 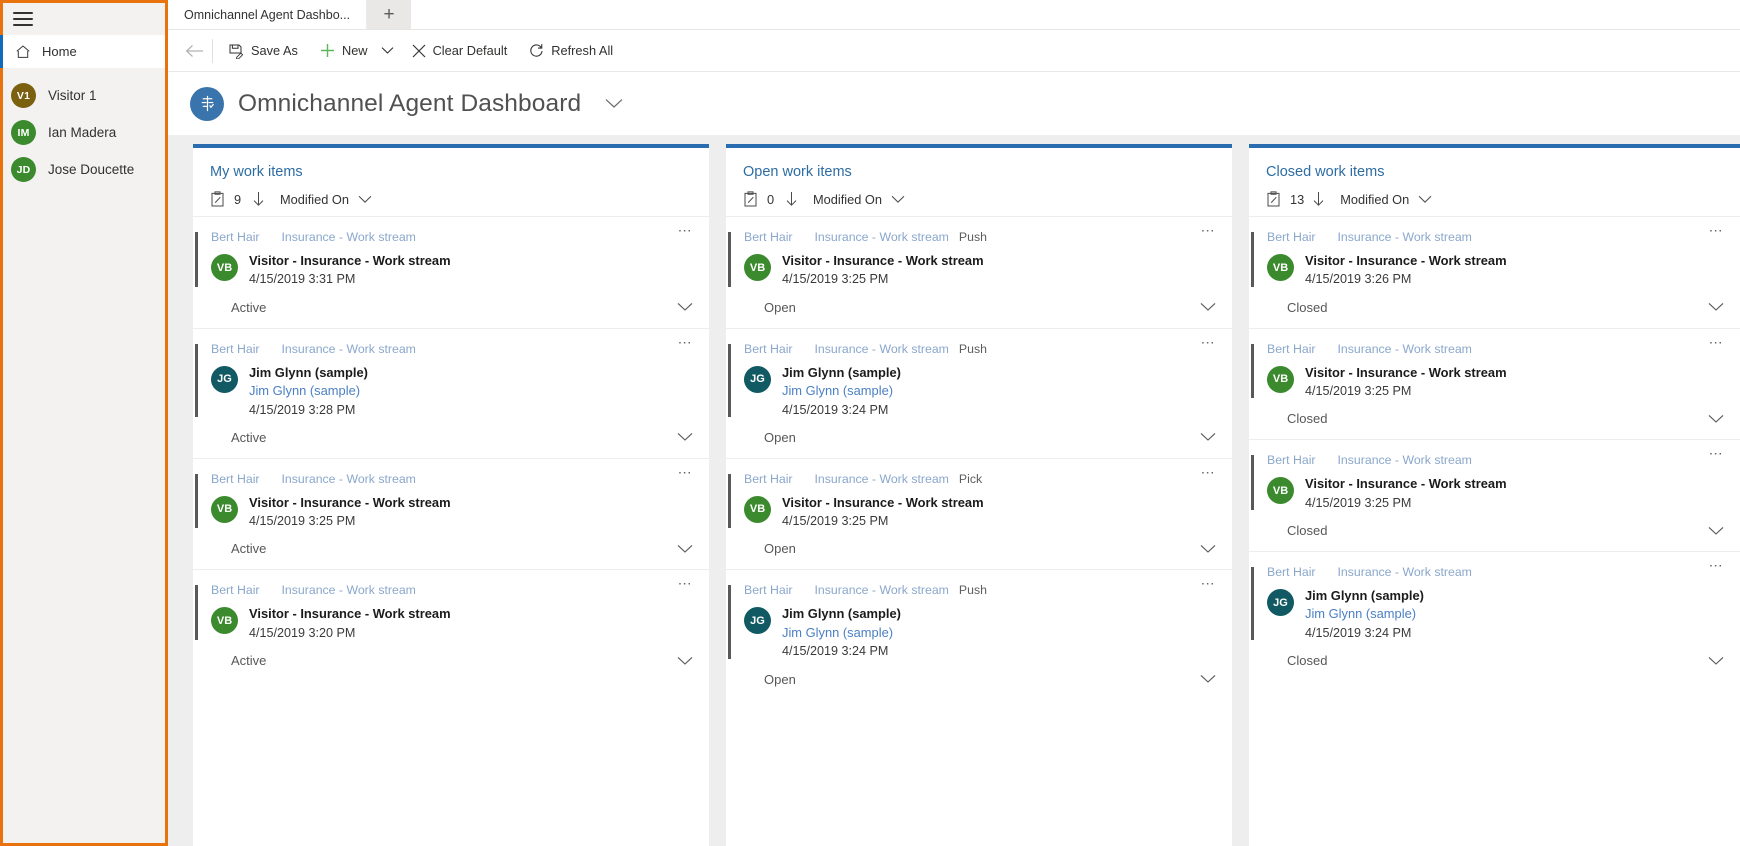 I want to click on card-timestamp: 4/15/2019 3:25 PM, so click(x=835, y=279).